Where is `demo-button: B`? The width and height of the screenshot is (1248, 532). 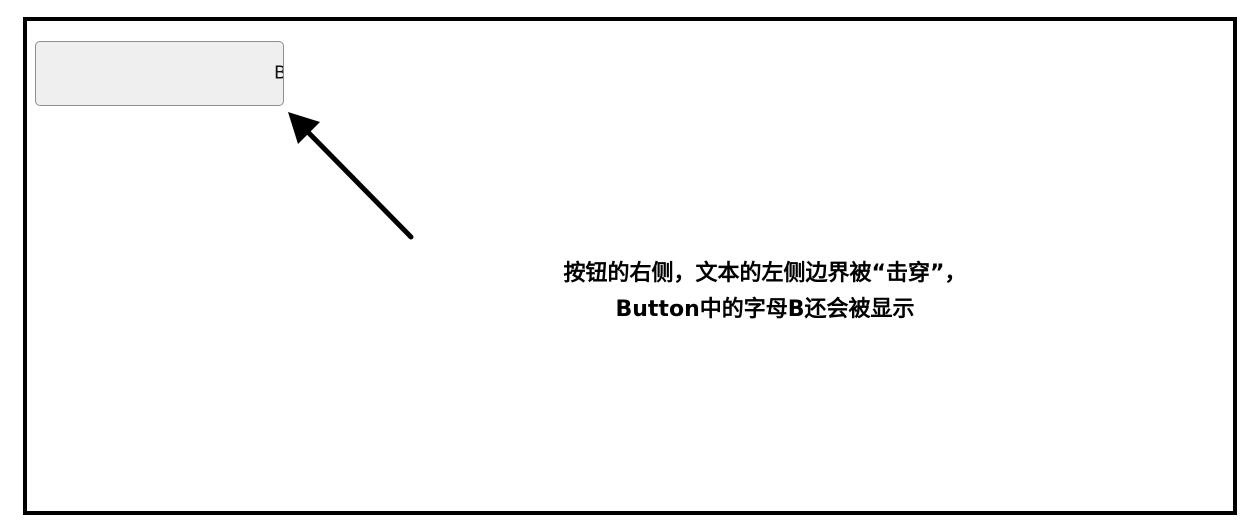 demo-button: B is located at coordinates (159, 73).